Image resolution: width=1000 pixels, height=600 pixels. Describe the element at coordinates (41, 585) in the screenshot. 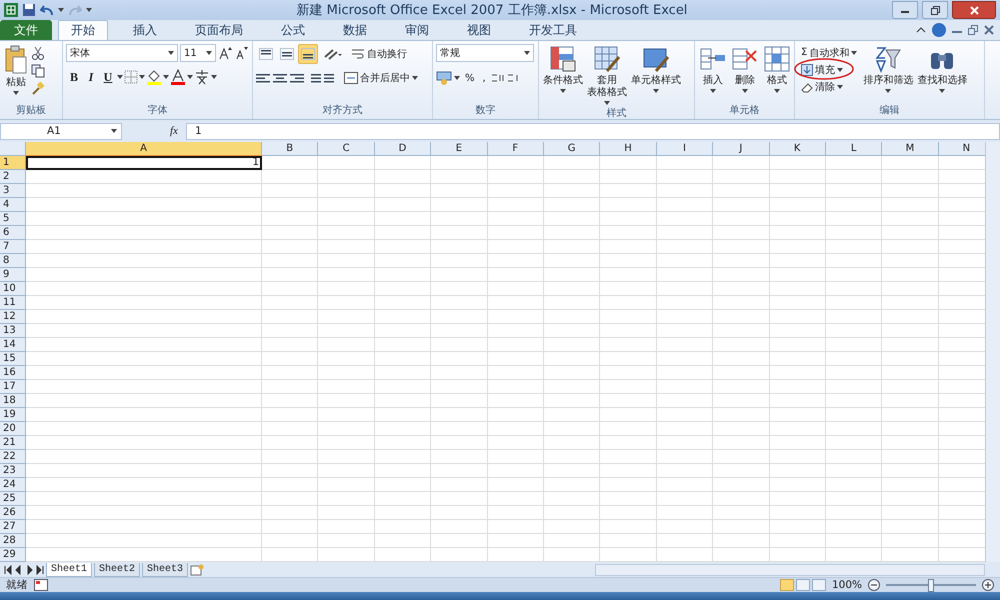

I see `macro-record-icon` at that location.